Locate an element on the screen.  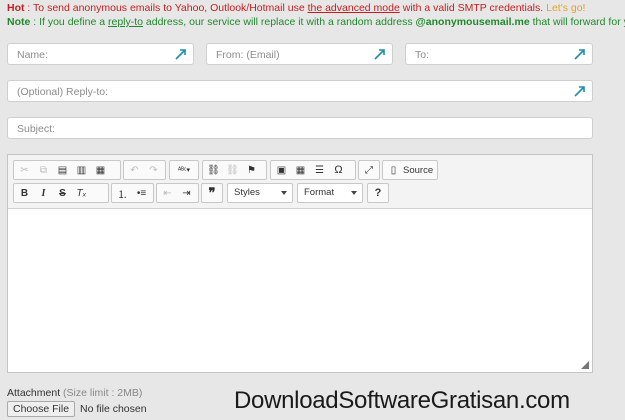
basic-styles-group: B I S Tₓ is located at coordinates (61, 193).